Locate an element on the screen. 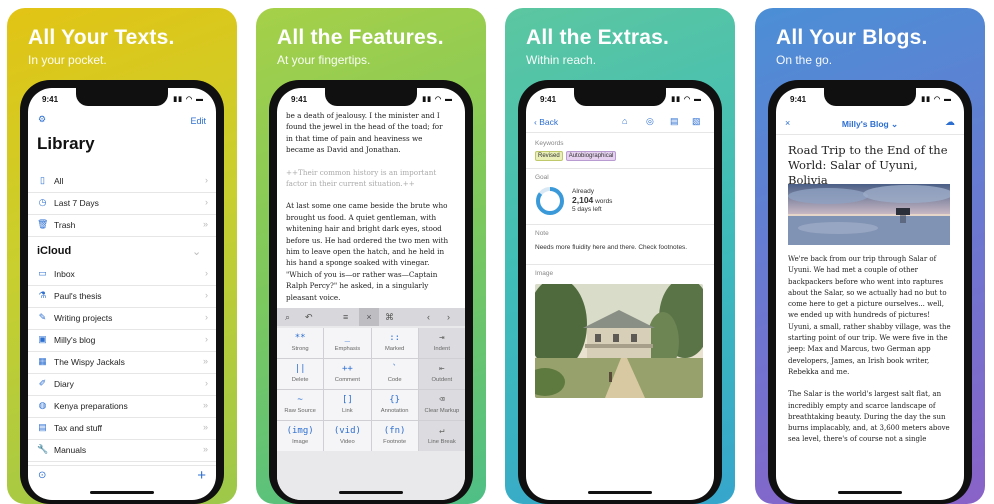 Image resolution: width=994 pixels, height=504 pixels. search-icon: ⊙ is located at coordinates (42, 475).